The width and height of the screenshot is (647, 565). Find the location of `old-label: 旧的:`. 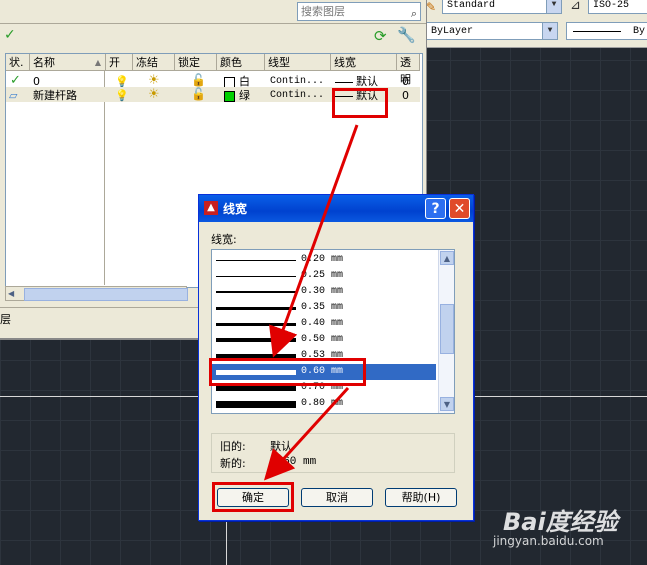

old-label: 旧的: is located at coordinates (233, 446).